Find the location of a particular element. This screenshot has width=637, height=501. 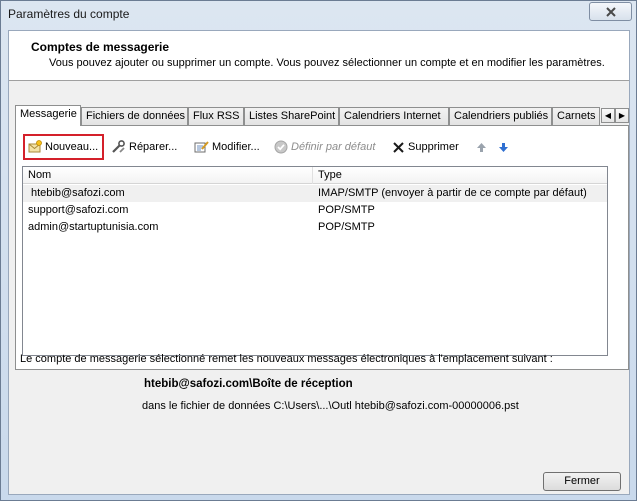

chevron-right-icon: ▶ is located at coordinates (622, 115).